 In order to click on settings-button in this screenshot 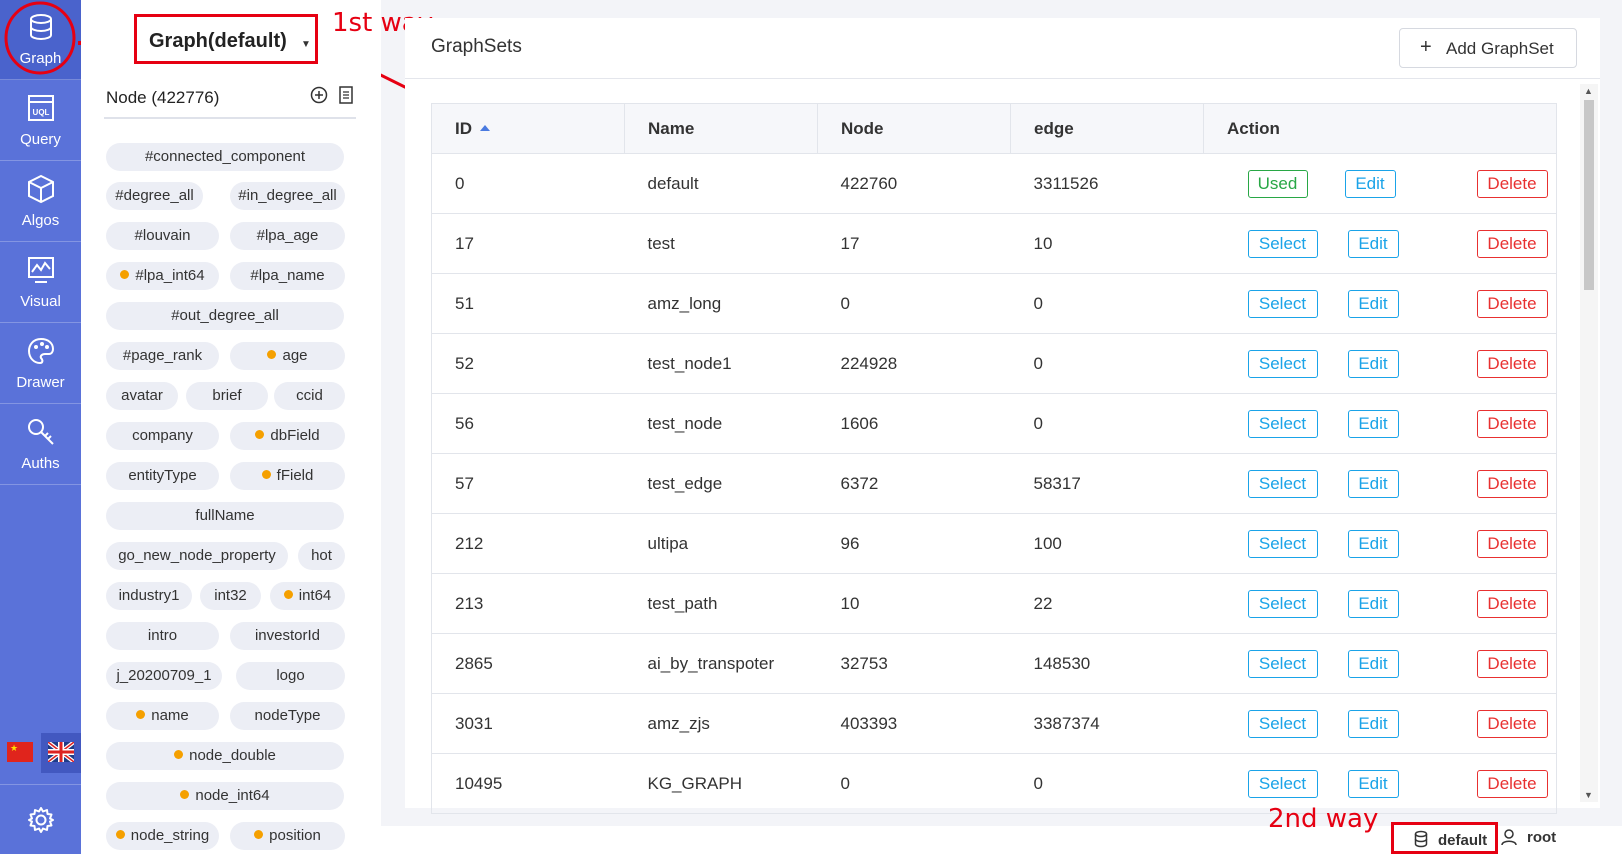, I will do `click(40, 819)`.